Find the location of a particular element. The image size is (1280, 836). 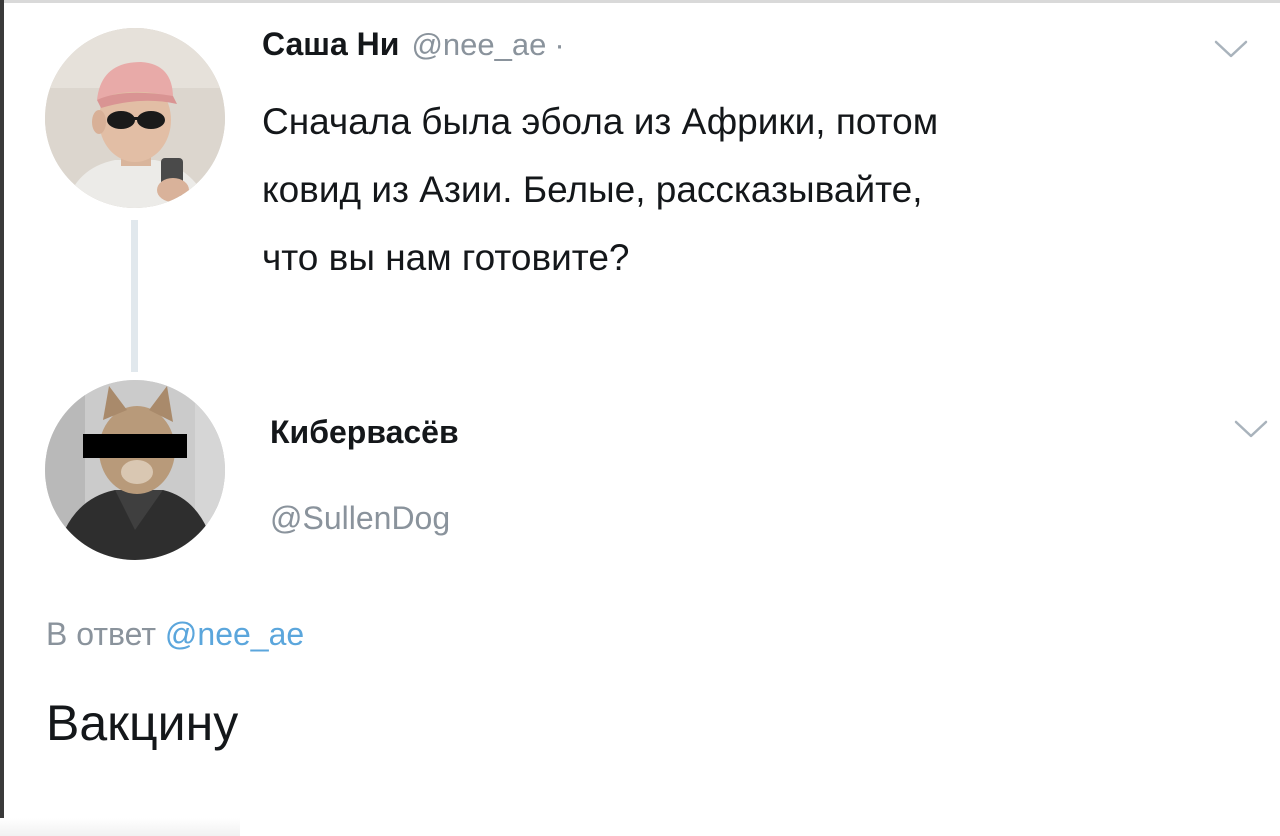

person-photo-icon is located at coordinates (135, 118).